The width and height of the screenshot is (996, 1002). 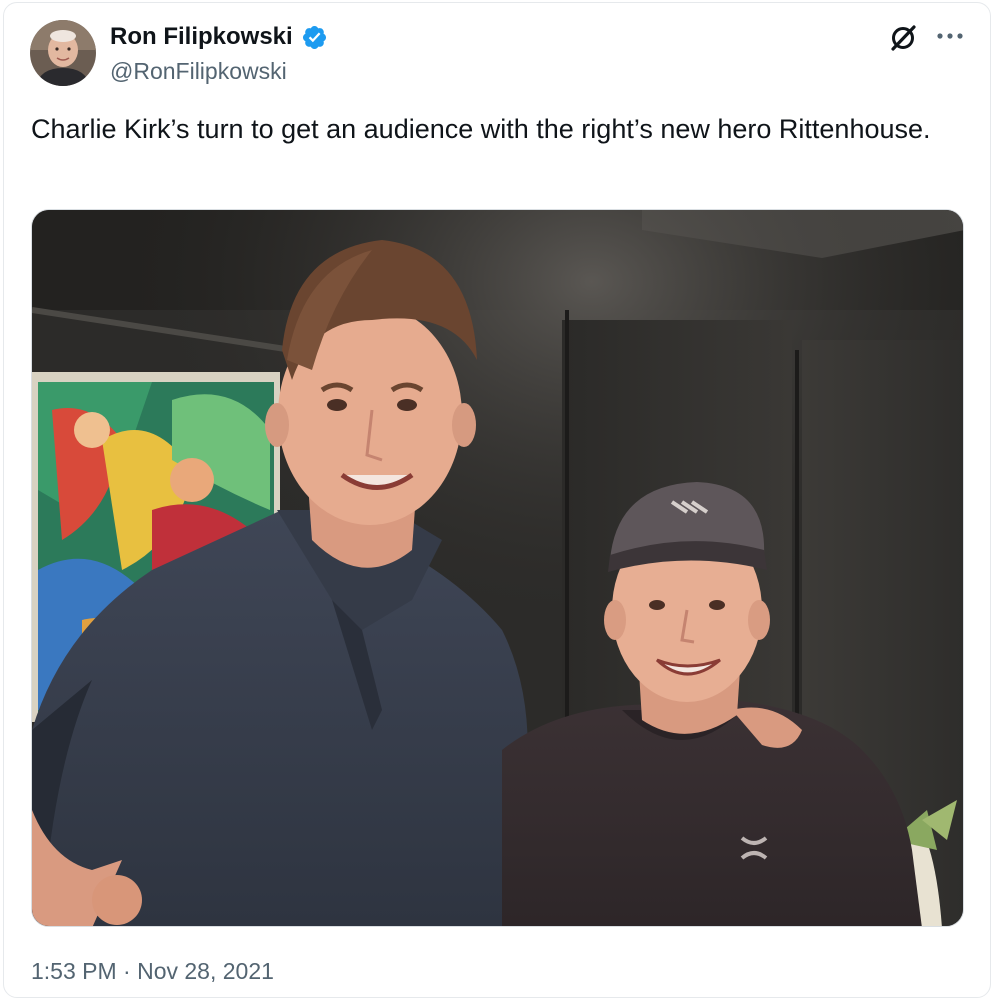 I want to click on author-handle: @RonFilipkowski, so click(x=198, y=71).